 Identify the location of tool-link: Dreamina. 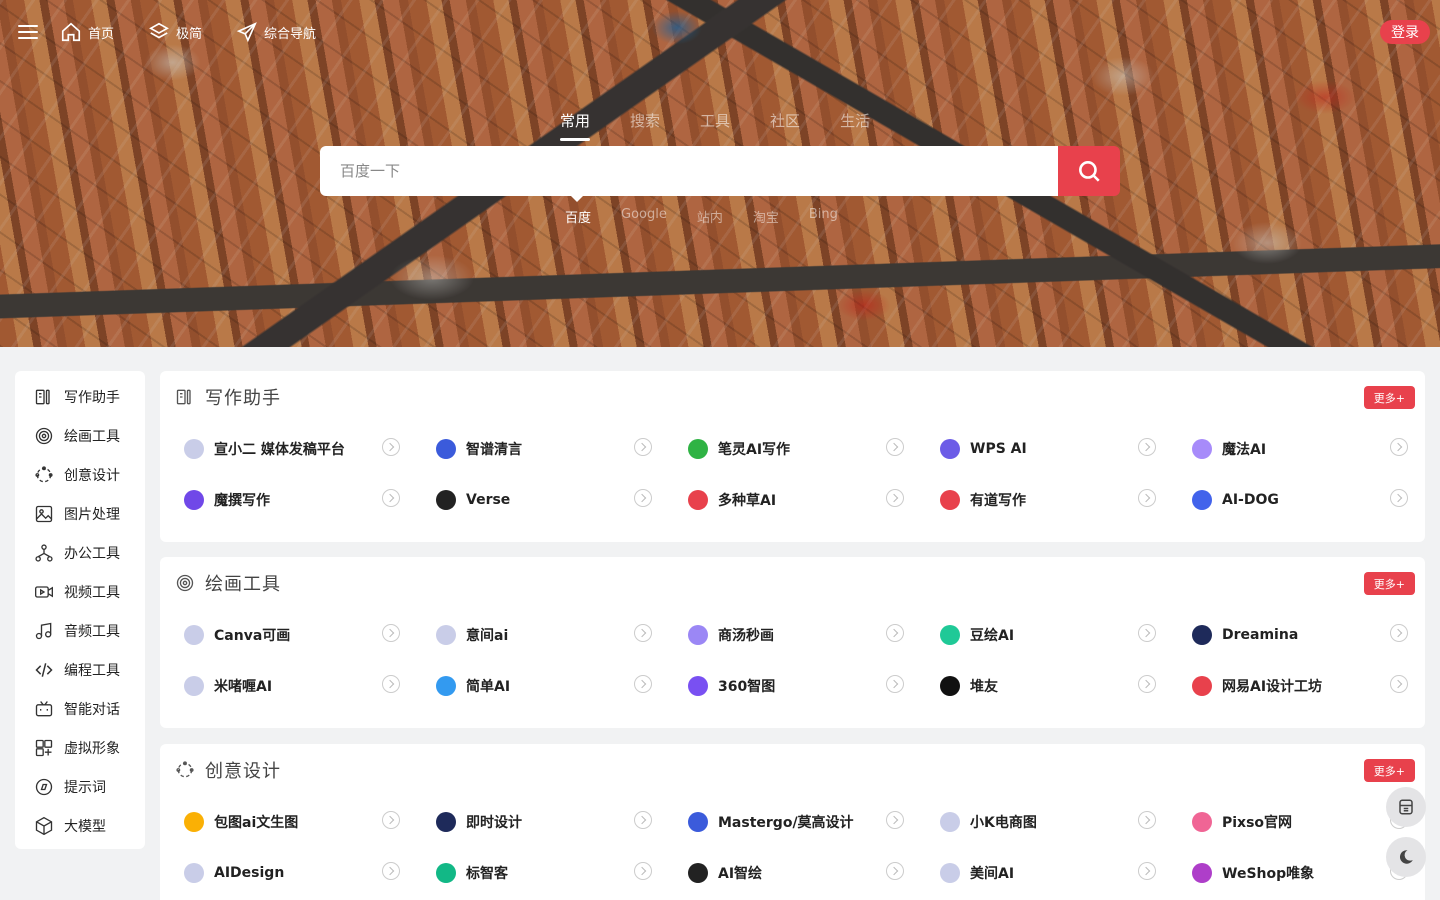
(1306, 634).